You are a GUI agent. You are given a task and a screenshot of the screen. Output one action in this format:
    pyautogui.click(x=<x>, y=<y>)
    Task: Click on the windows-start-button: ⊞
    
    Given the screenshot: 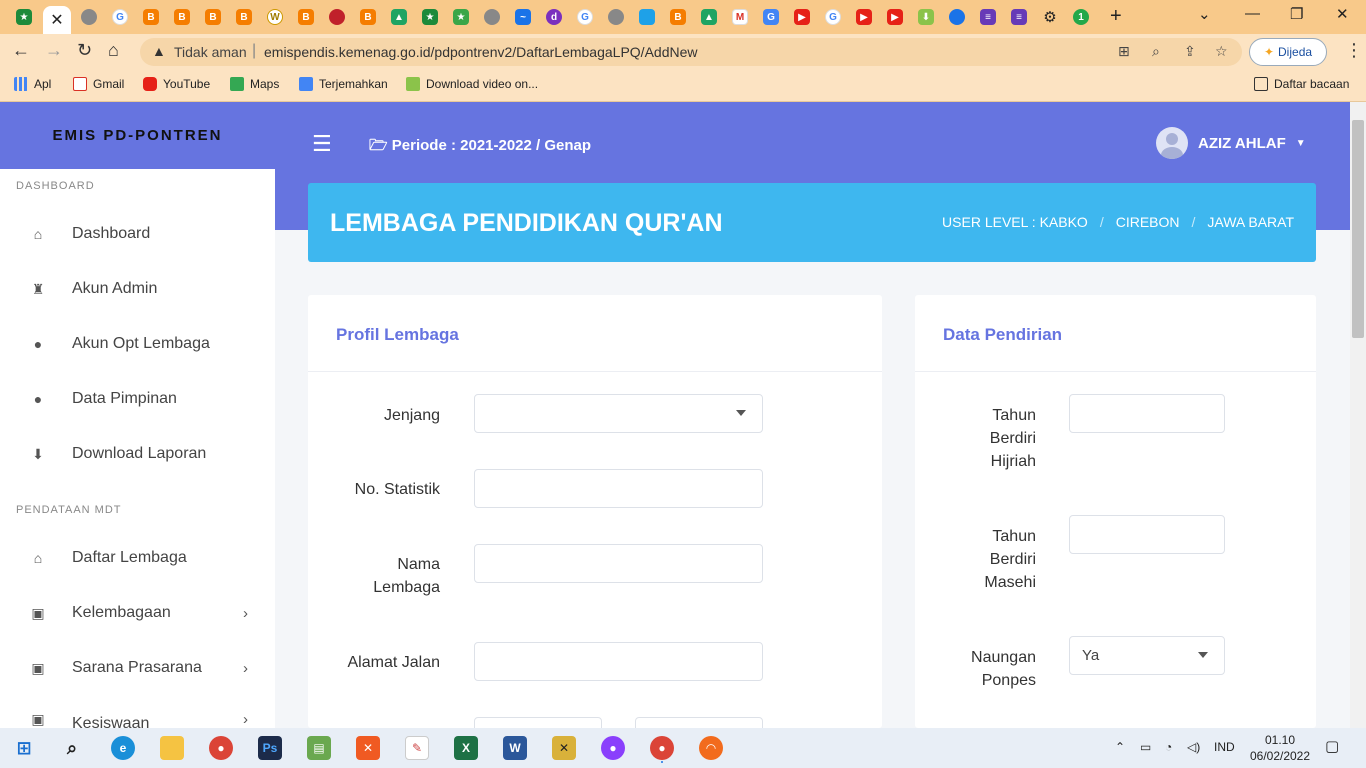 What is the action you would take?
    pyautogui.click(x=24, y=748)
    